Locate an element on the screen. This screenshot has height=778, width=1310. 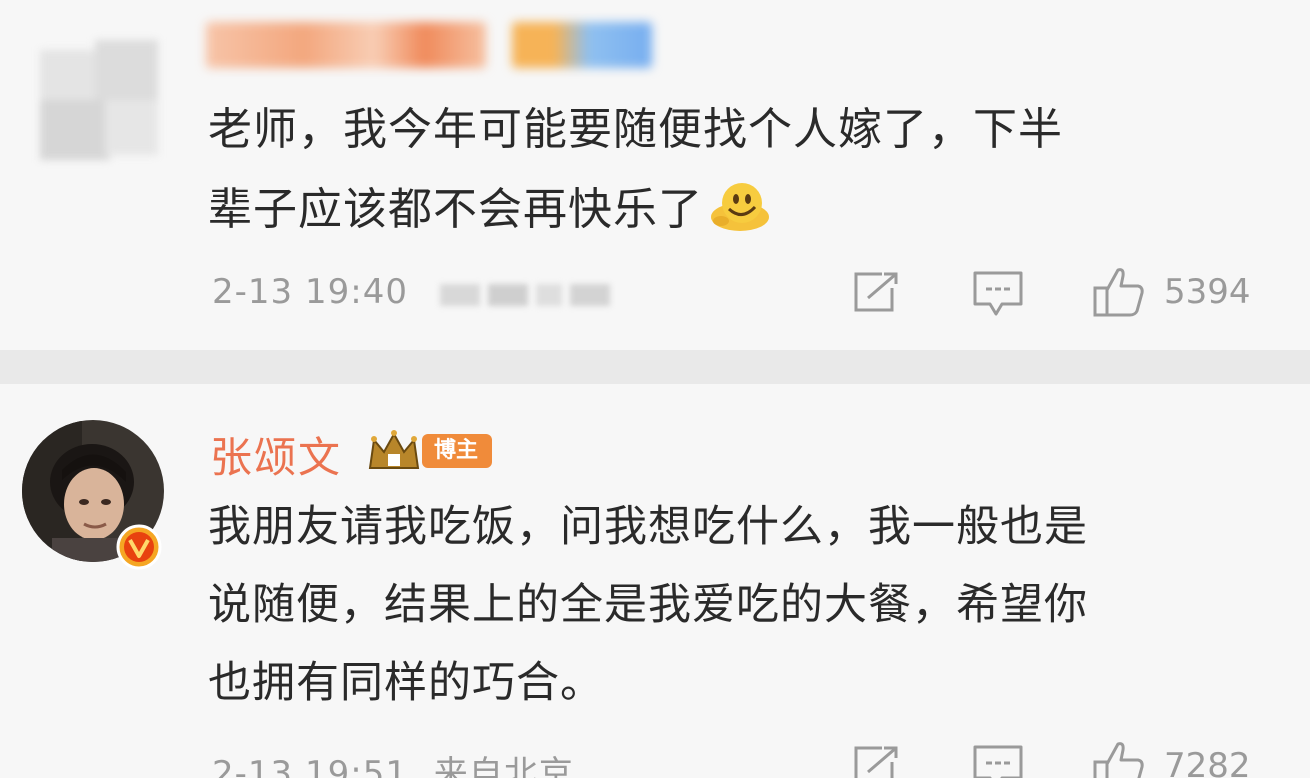
comment-text-line: 老师，我今年可能要随便找个人嫁了，下半 is located at coordinates (635, 129).